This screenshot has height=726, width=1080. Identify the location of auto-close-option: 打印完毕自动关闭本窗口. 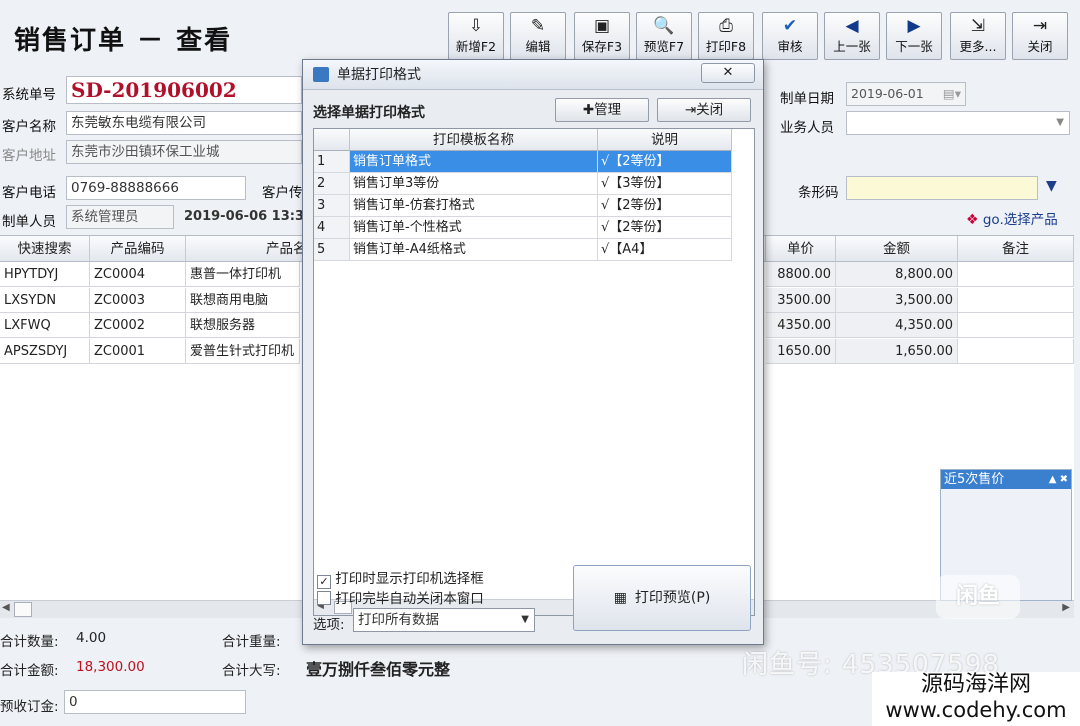
(400, 597).